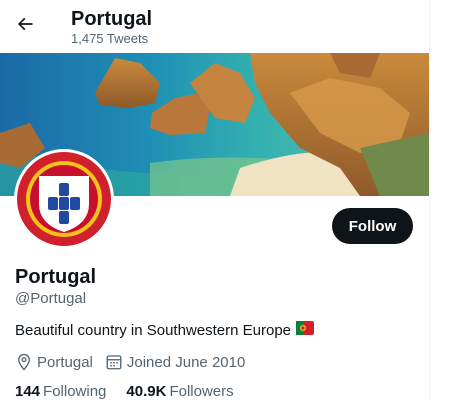  I want to click on location-pin-icon, so click(24, 362).